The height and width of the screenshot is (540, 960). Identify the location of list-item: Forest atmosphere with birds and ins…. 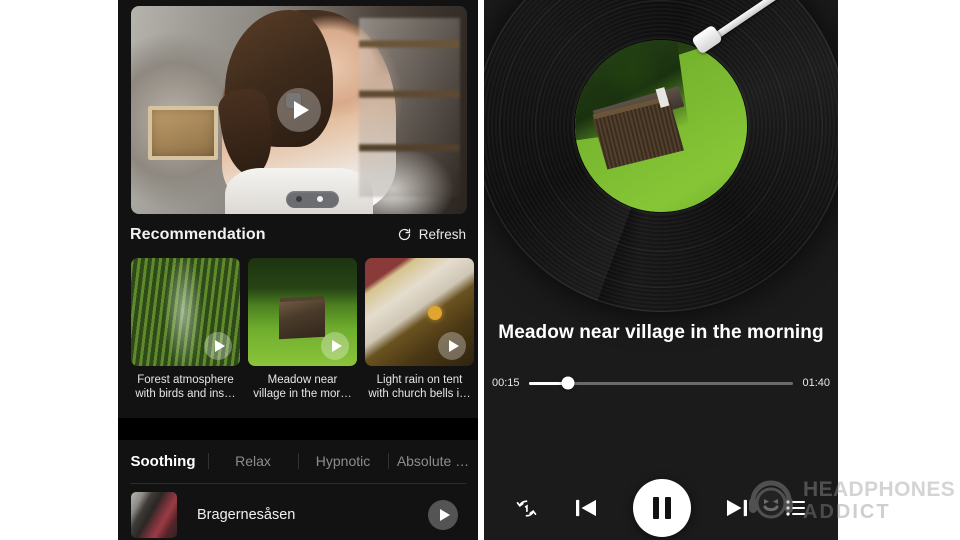
(185, 331).